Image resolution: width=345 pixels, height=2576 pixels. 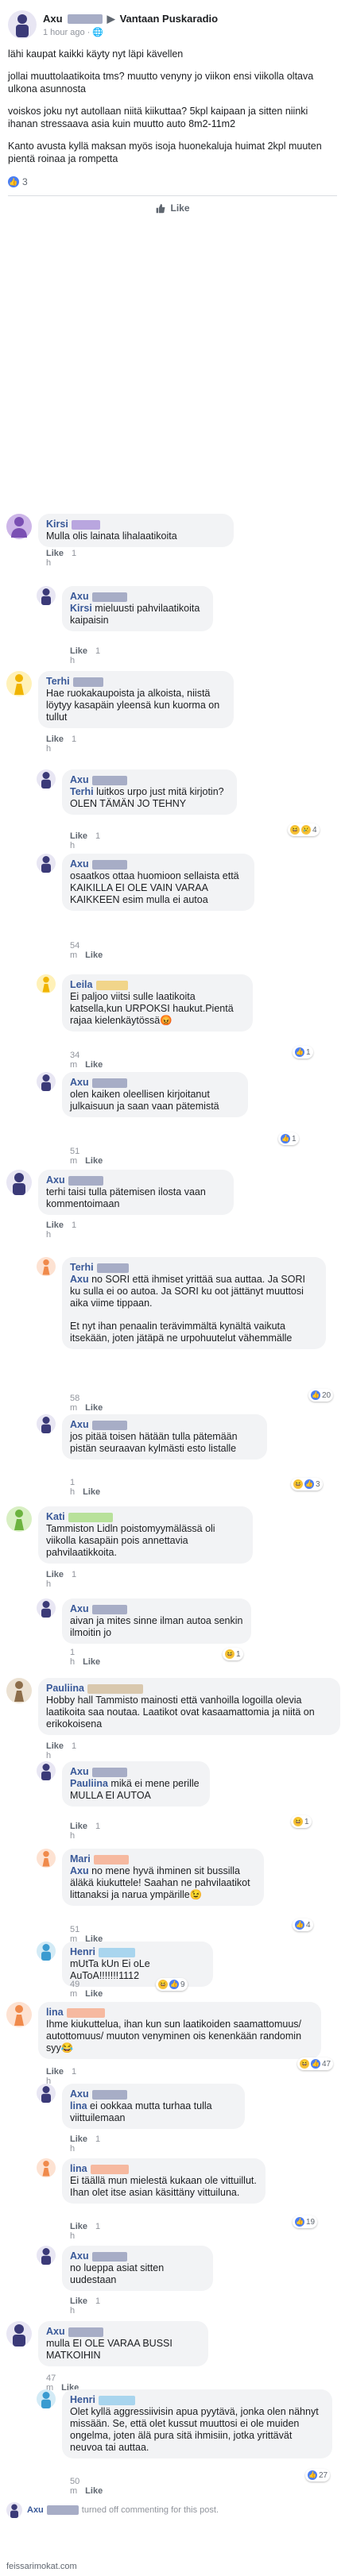 What do you see at coordinates (321, 1395) in the screenshot?
I see `reaction-badge: 👍 20` at bounding box center [321, 1395].